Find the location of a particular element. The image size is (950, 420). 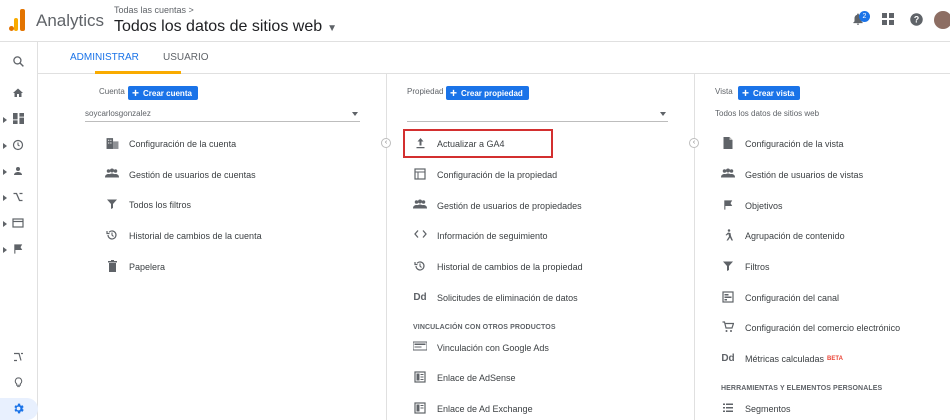

data-deletion-requests-item: Dd Solicitudes de eliminación de datos is located at coordinates (495, 298).